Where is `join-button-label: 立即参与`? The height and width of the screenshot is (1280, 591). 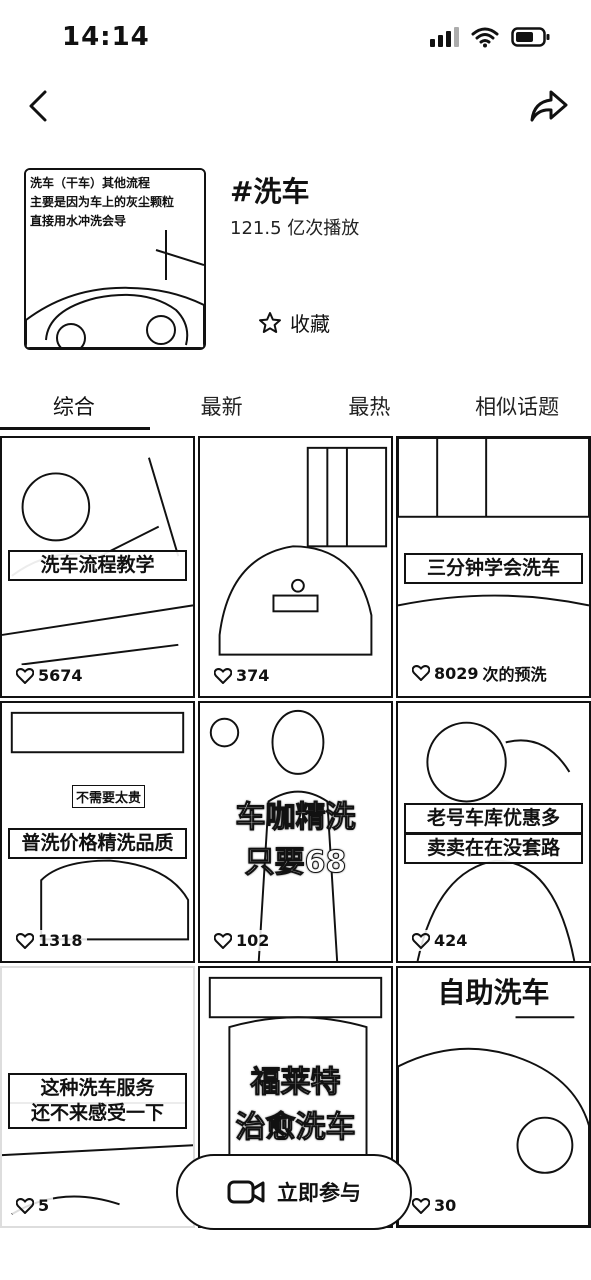
join-button-label: 立即参与 is located at coordinates (319, 1193).